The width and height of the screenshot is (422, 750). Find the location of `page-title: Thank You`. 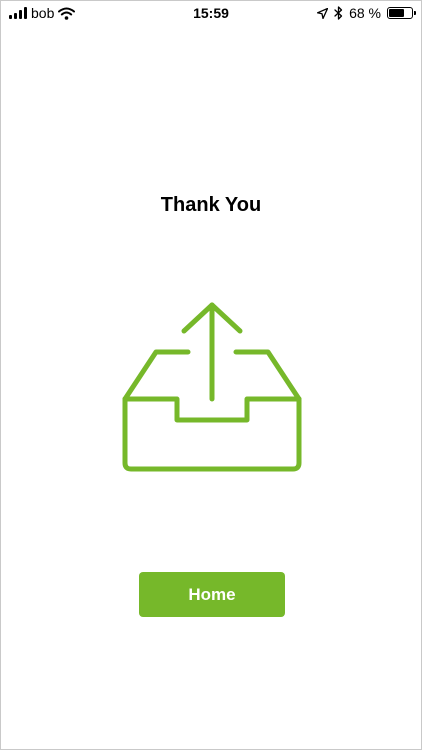

page-title: Thank You is located at coordinates (211, 205).